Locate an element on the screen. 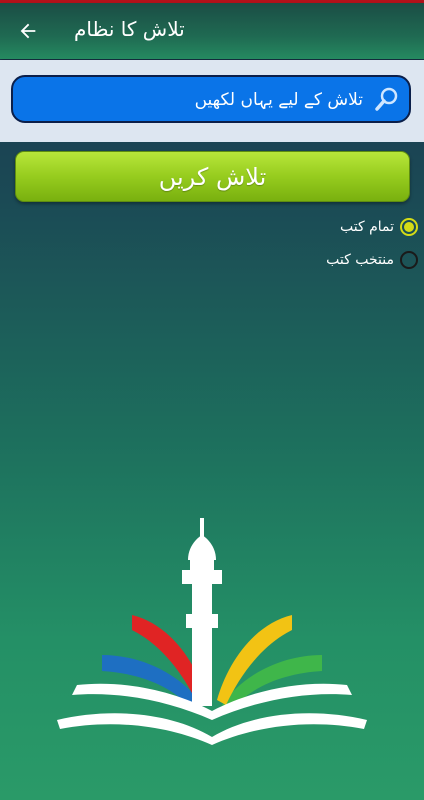 This screenshot has width=424, height=800. radio-selected-books: منتخب کتب is located at coordinates (372, 260).